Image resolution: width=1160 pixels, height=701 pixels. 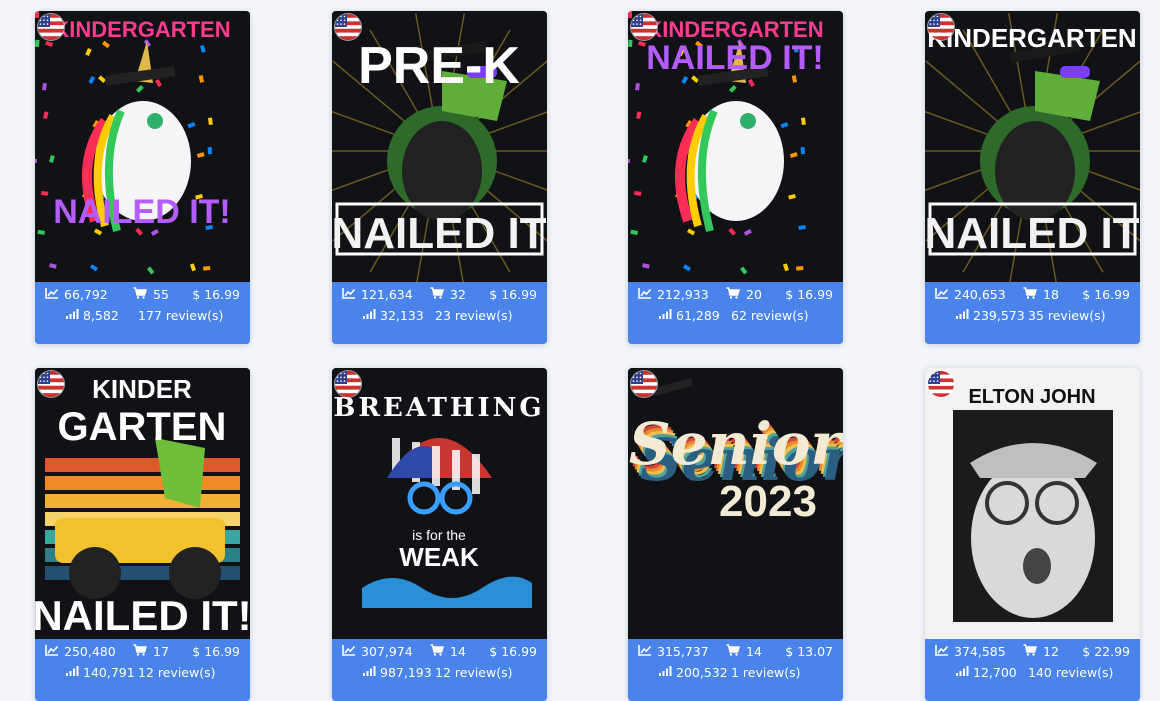 I want to click on sales-value: 32, so click(x=458, y=294).